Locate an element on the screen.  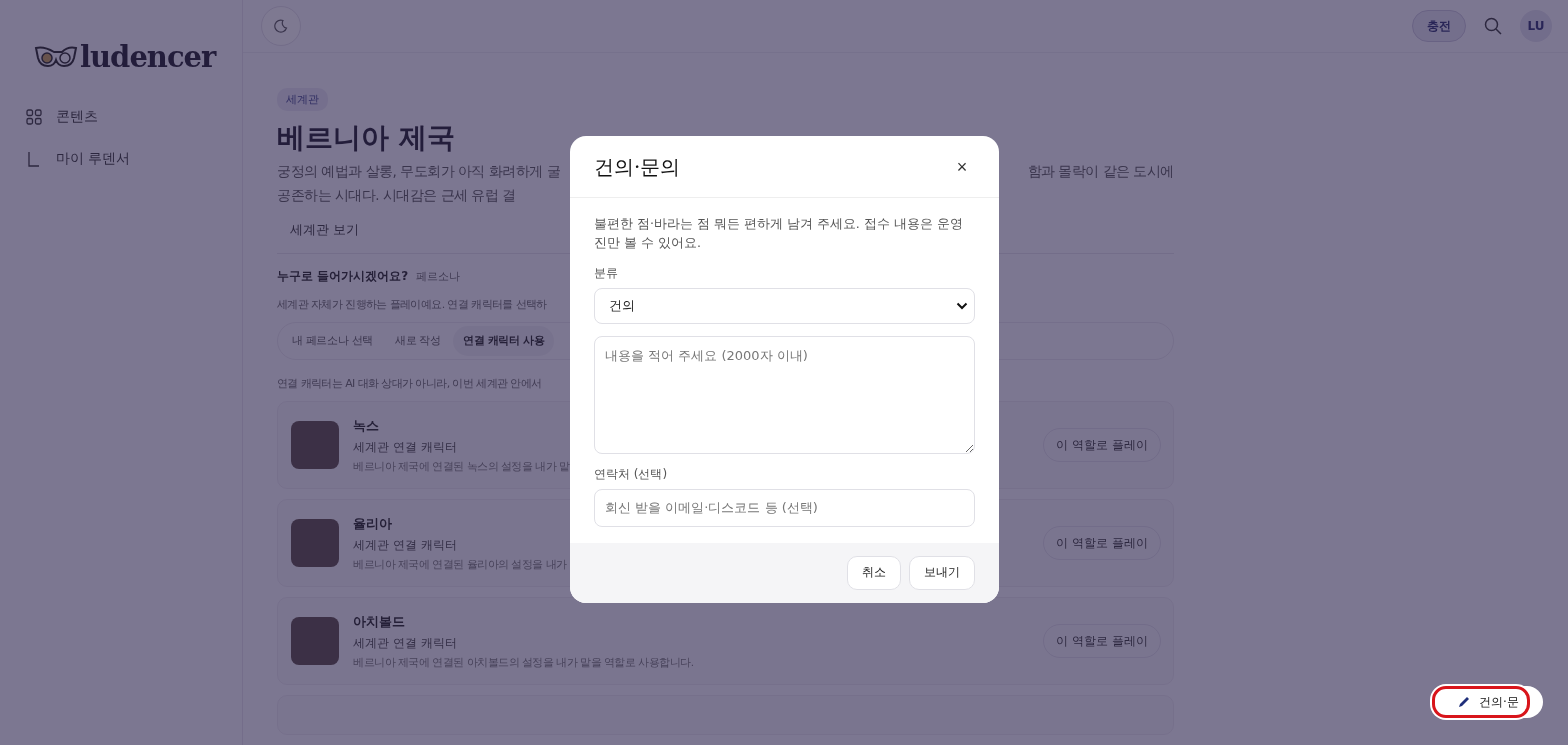
category-label: 분류 is located at coordinates (606, 273).